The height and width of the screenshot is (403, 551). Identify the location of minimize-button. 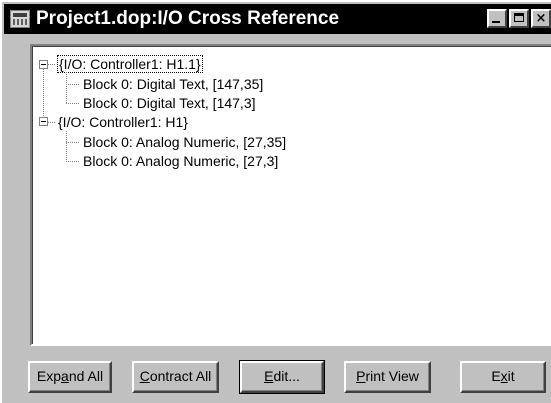
(497, 18).